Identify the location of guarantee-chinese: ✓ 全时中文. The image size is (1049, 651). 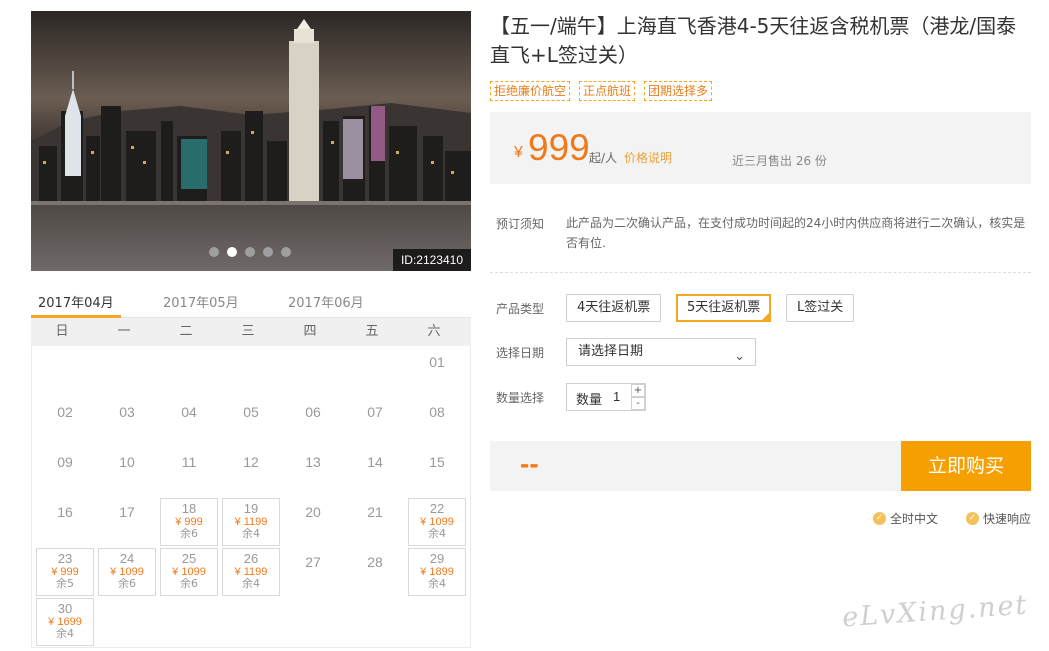
(905, 518).